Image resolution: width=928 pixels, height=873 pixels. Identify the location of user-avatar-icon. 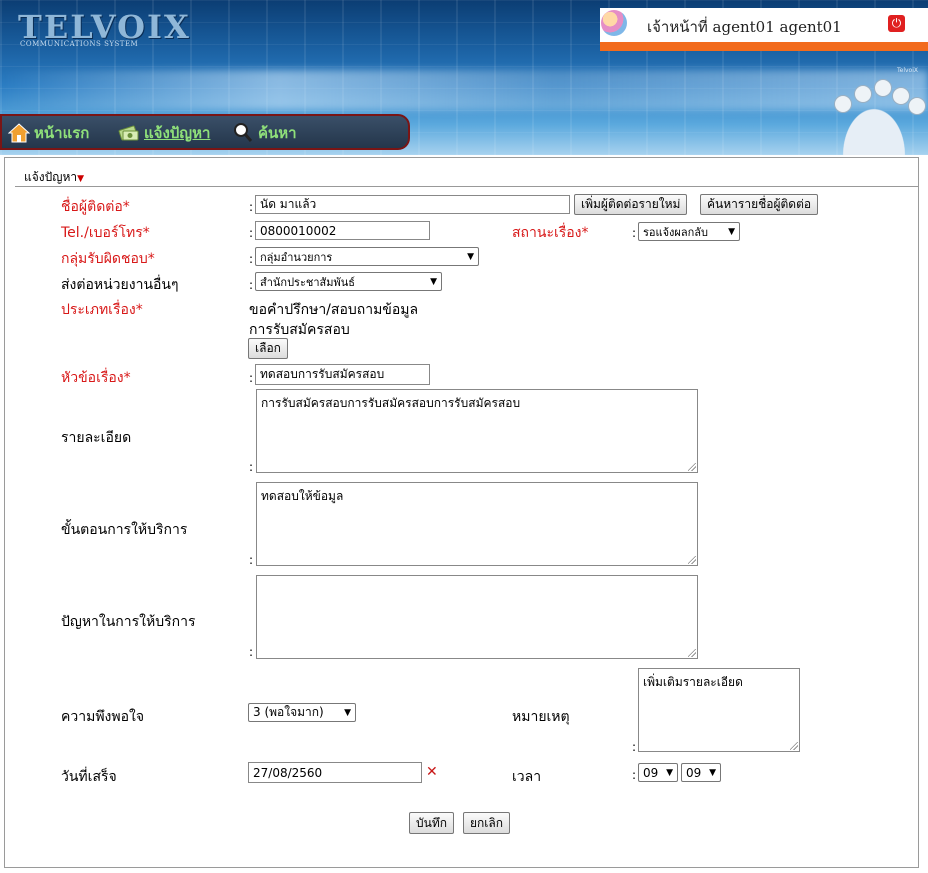
(614, 23).